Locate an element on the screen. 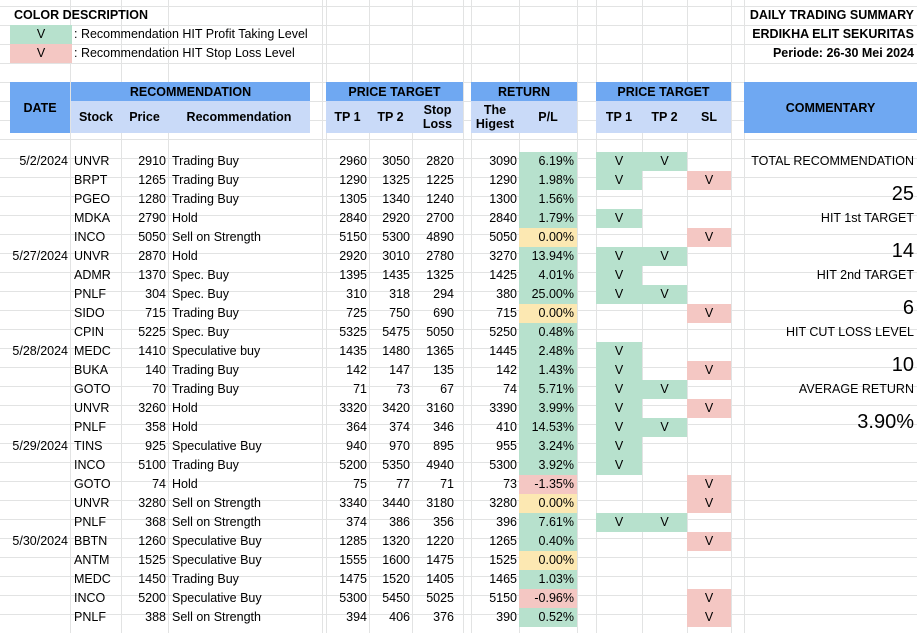  cell-highest: 142 is located at coordinates (506, 370).